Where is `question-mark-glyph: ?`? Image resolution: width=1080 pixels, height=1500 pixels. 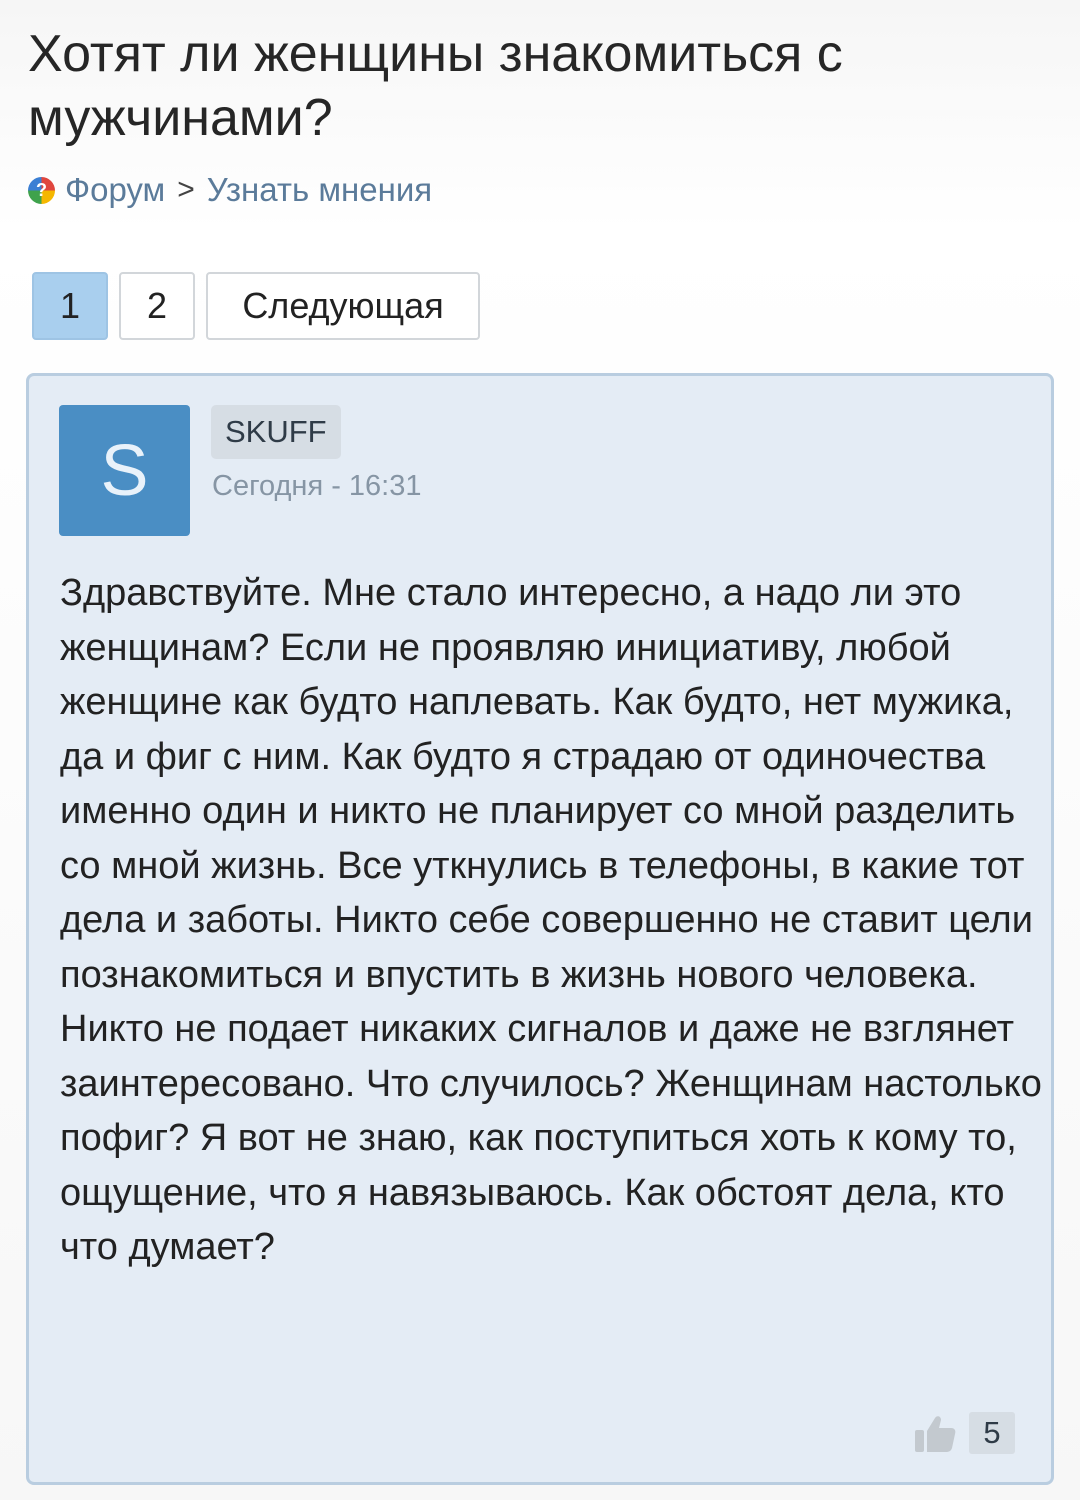 question-mark-glyph: ? is located at coordinates (41, 190).